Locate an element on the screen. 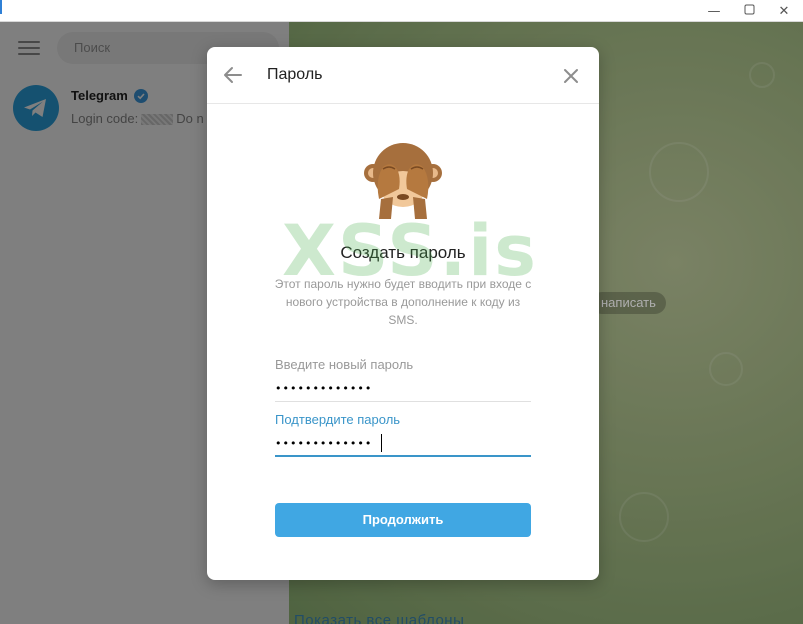  create-password-heading: Создать пароль is located at coordinates (403, 252).